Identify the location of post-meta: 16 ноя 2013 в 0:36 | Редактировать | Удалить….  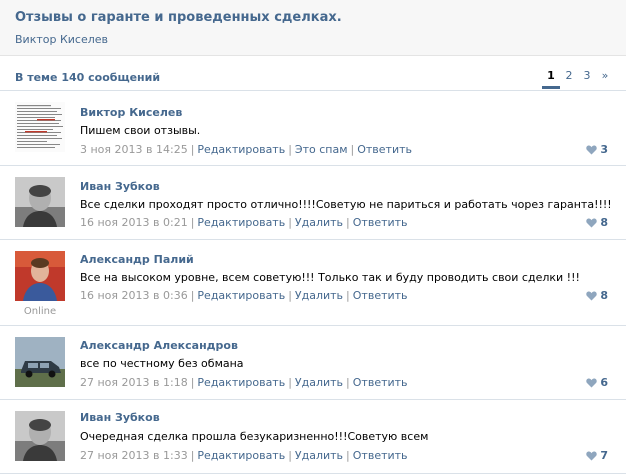
(244, 295).